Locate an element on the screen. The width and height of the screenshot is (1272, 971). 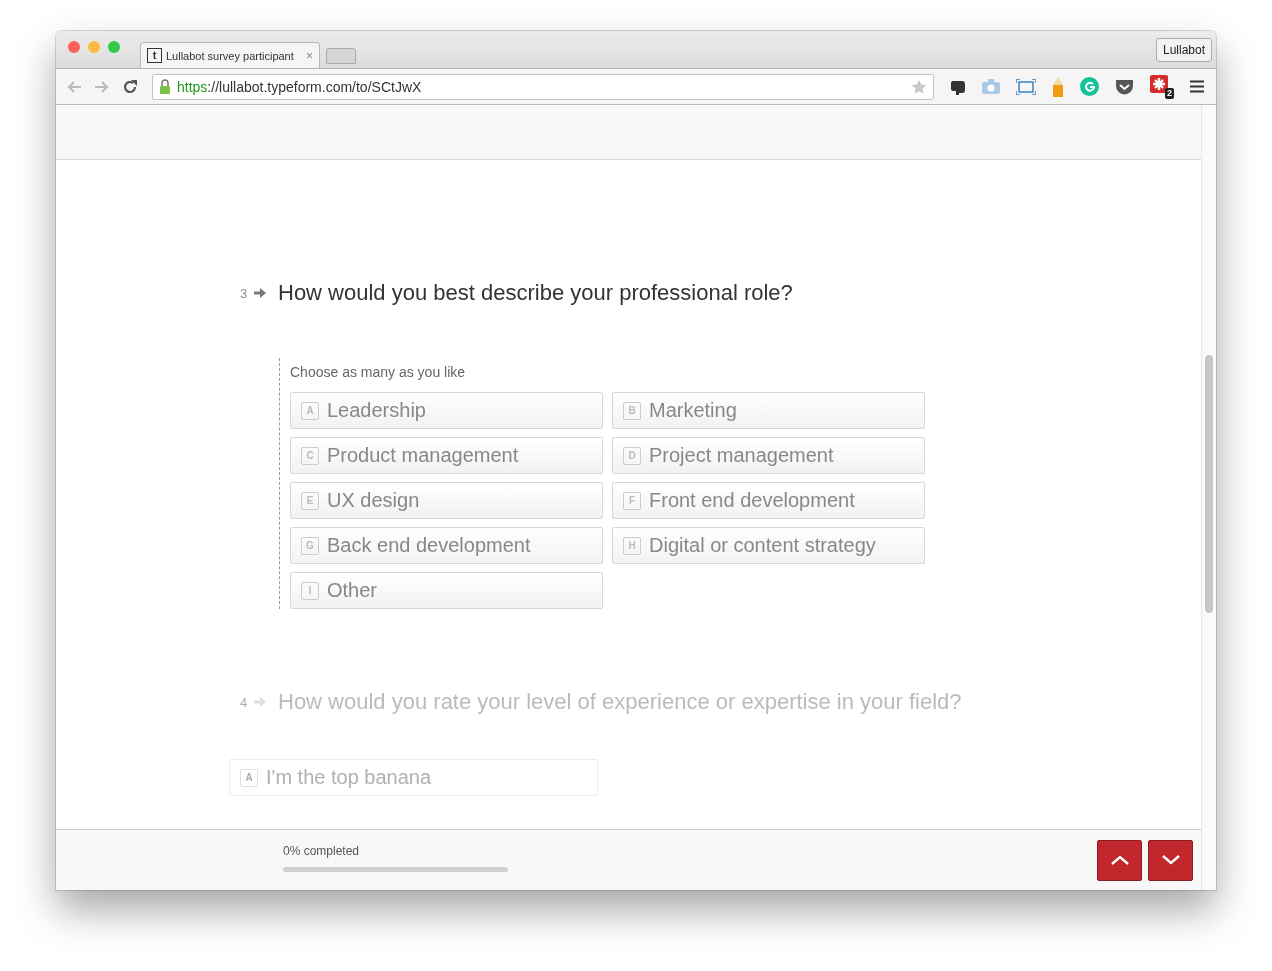
question-title: How would you best describe your professional role? is located at coordinates (535, 293).